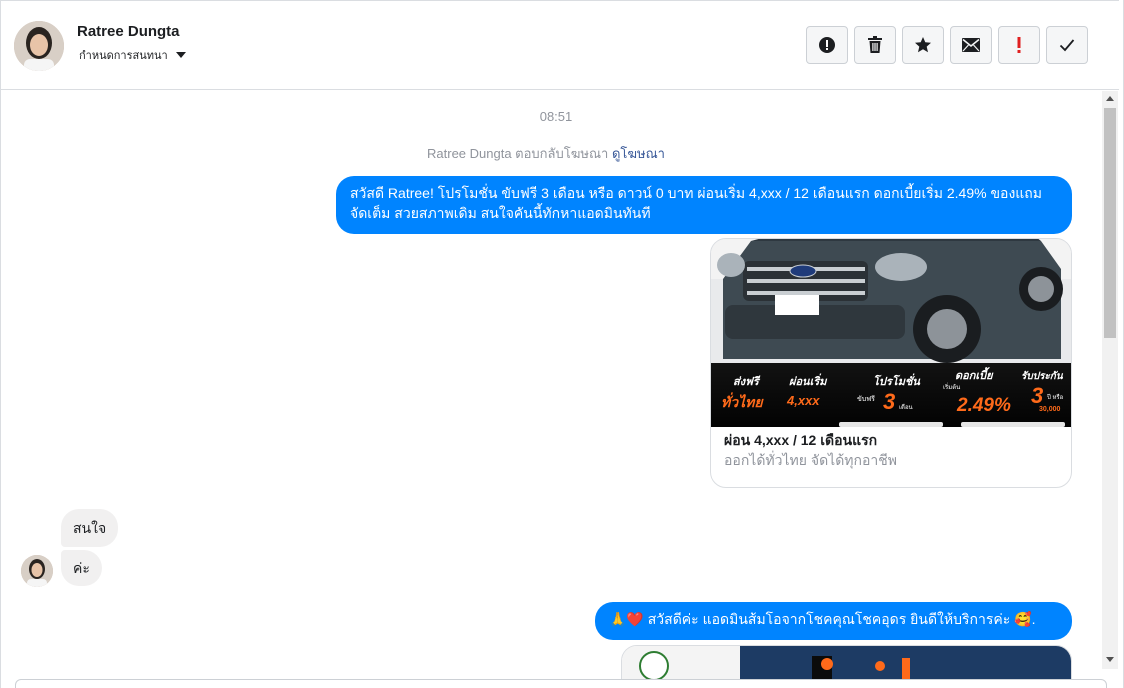 The image size is (1124, 688). Describe the element at coordinates (846, 663) in the screenshot. I see `image-attachment` at that location.